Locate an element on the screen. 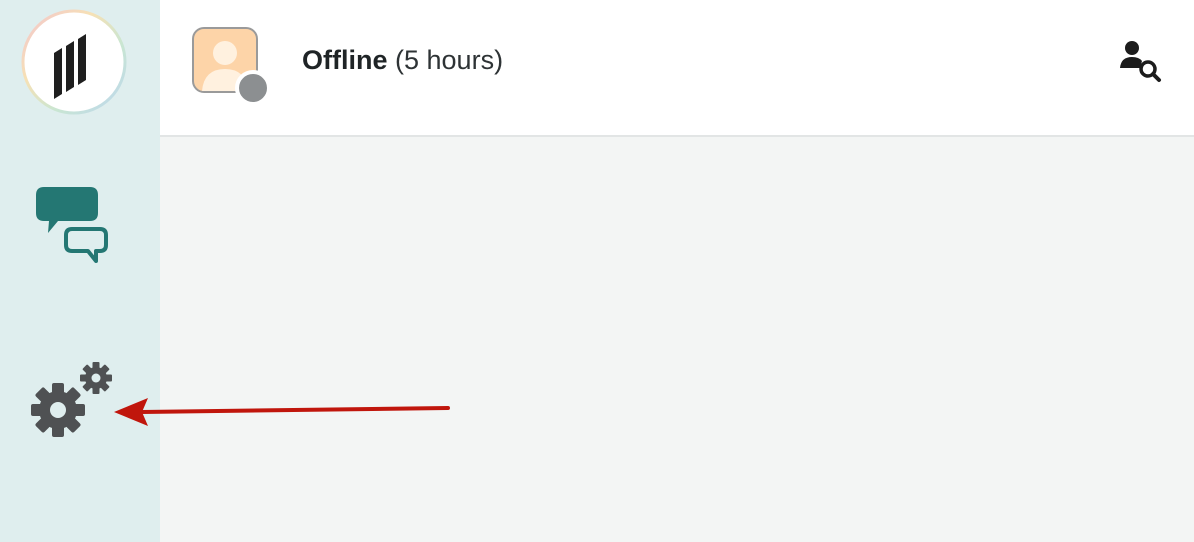 The image size is (1194, 542). app-logo is located at coordinates (74, 62).